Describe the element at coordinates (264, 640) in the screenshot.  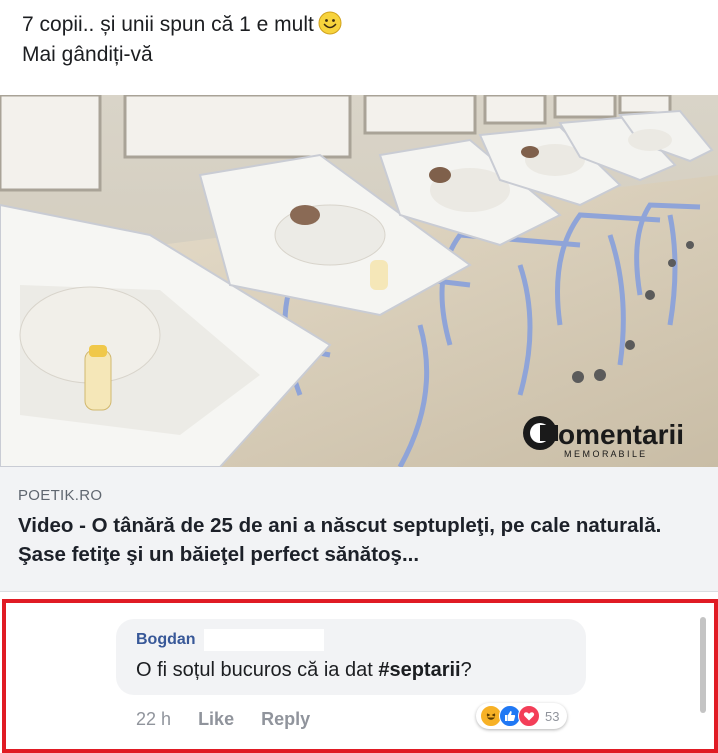
I see `redacted-surname` at that location.